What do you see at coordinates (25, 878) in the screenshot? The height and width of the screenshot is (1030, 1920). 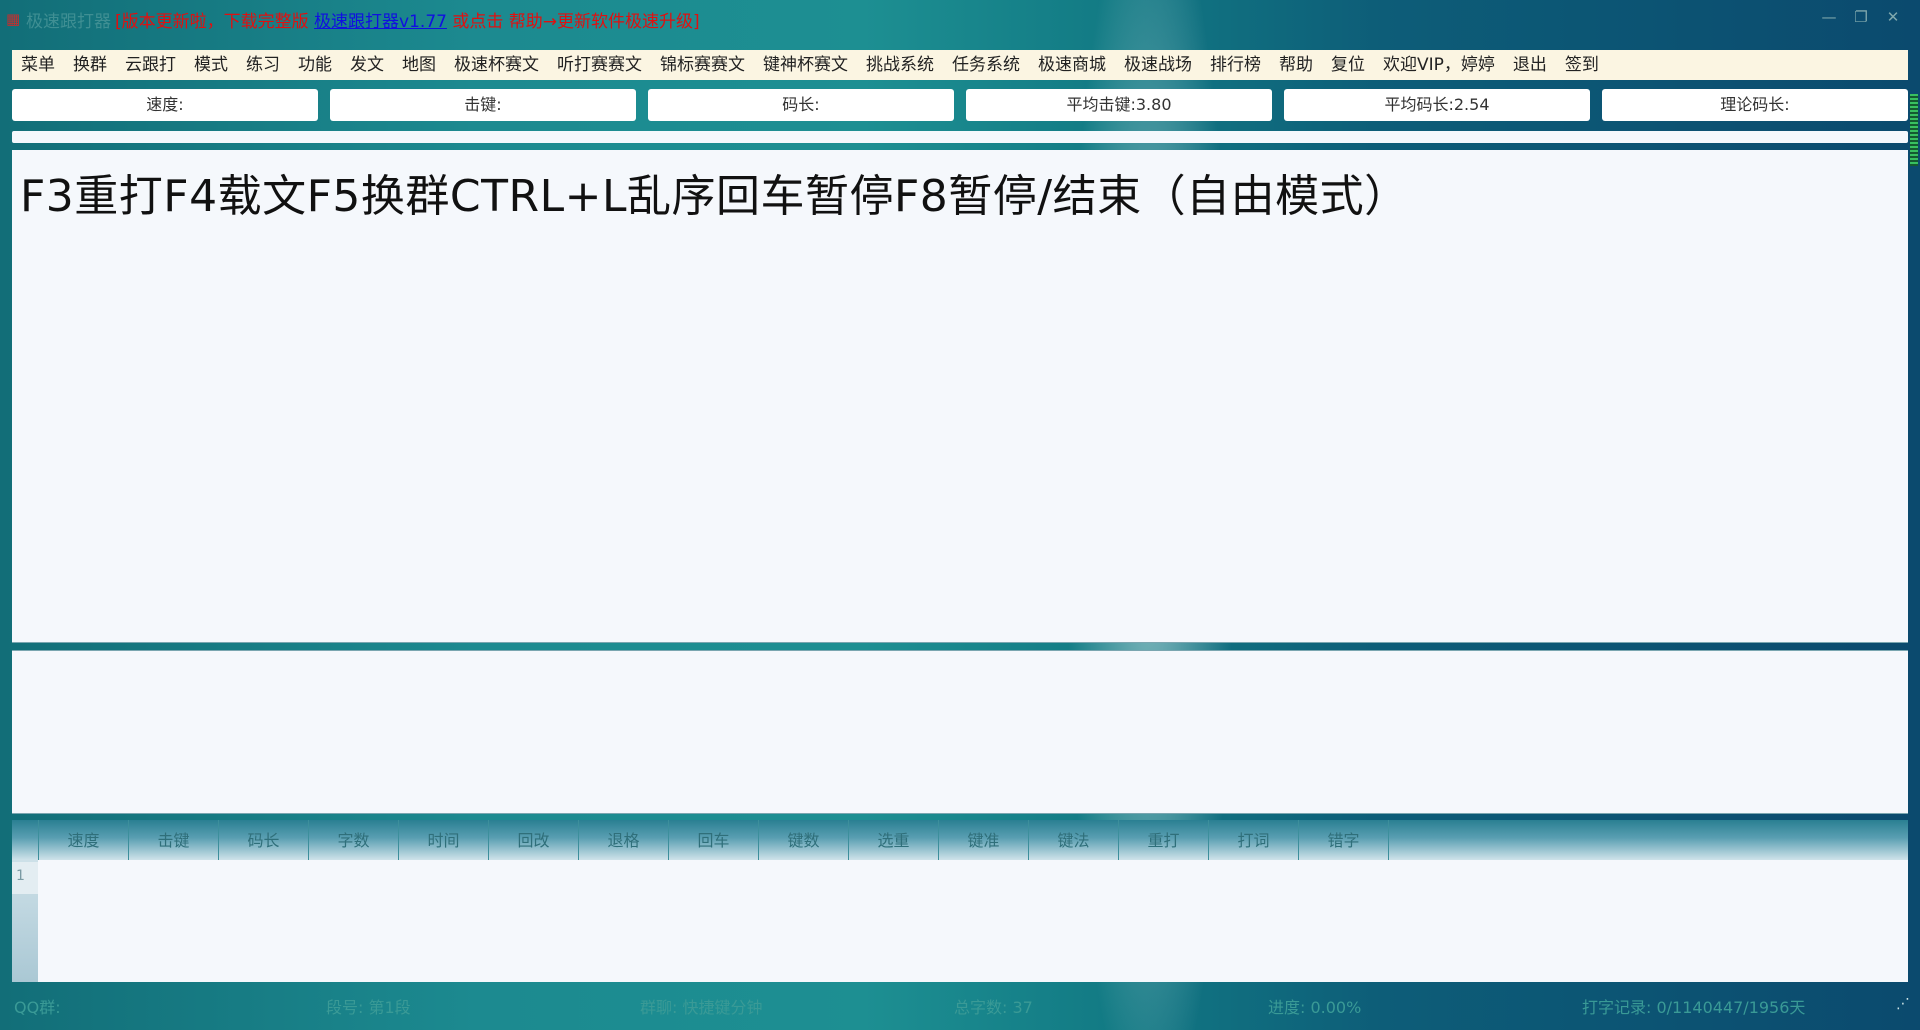 I see `row-number: 1` at bounding box center [25, 878].